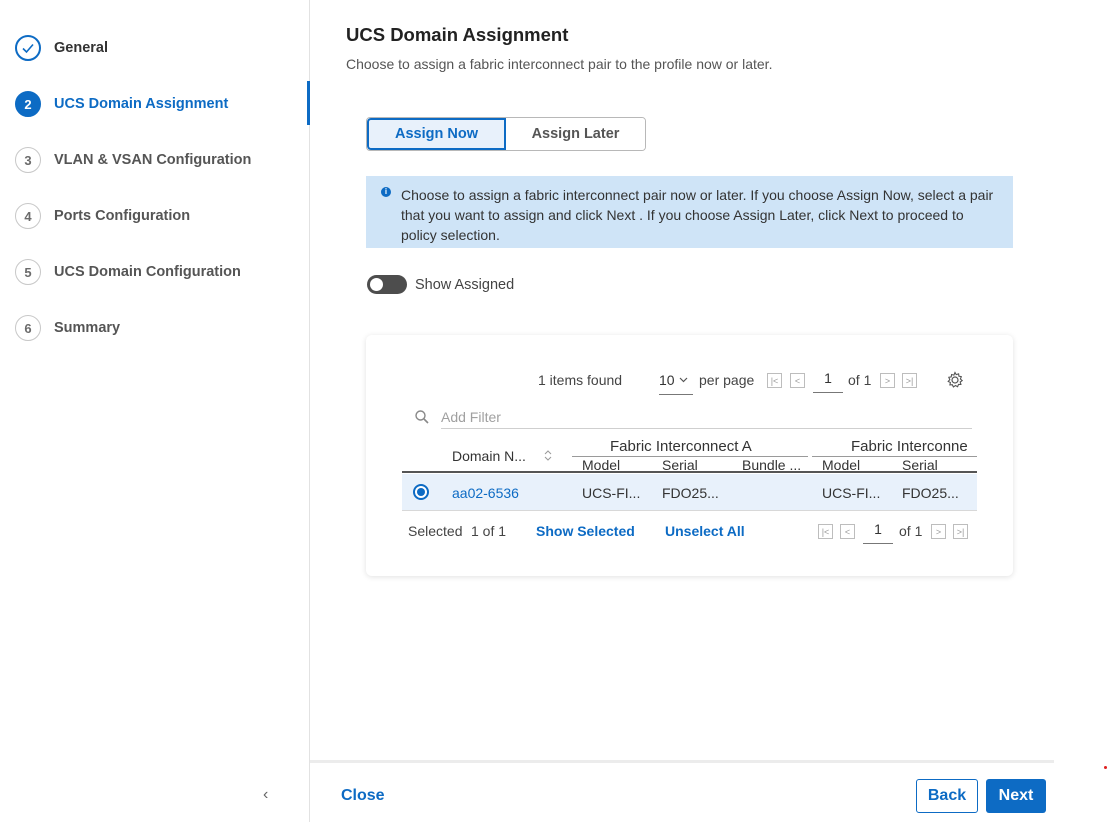 The width and height of the screenshot is (1109, 822). I want to click on toggle-knob, so click(376, 284).